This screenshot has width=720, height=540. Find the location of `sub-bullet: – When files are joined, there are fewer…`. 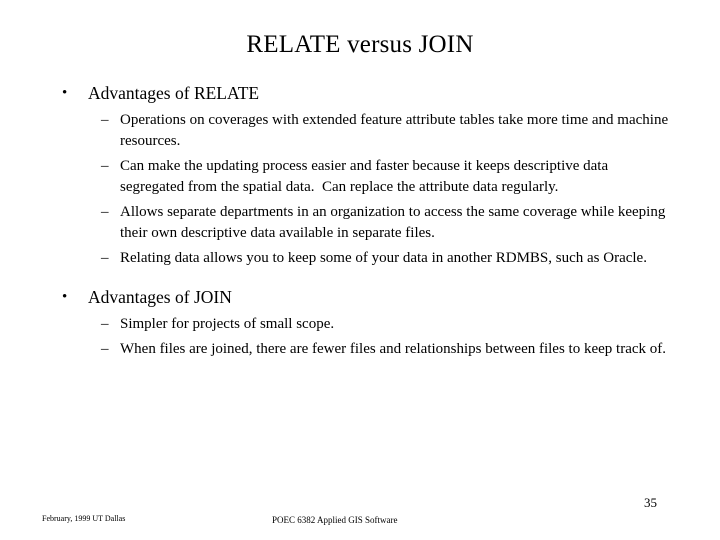

sub-bullet: – When files are joined, there are fewer… is located at coordinates (366, 349).